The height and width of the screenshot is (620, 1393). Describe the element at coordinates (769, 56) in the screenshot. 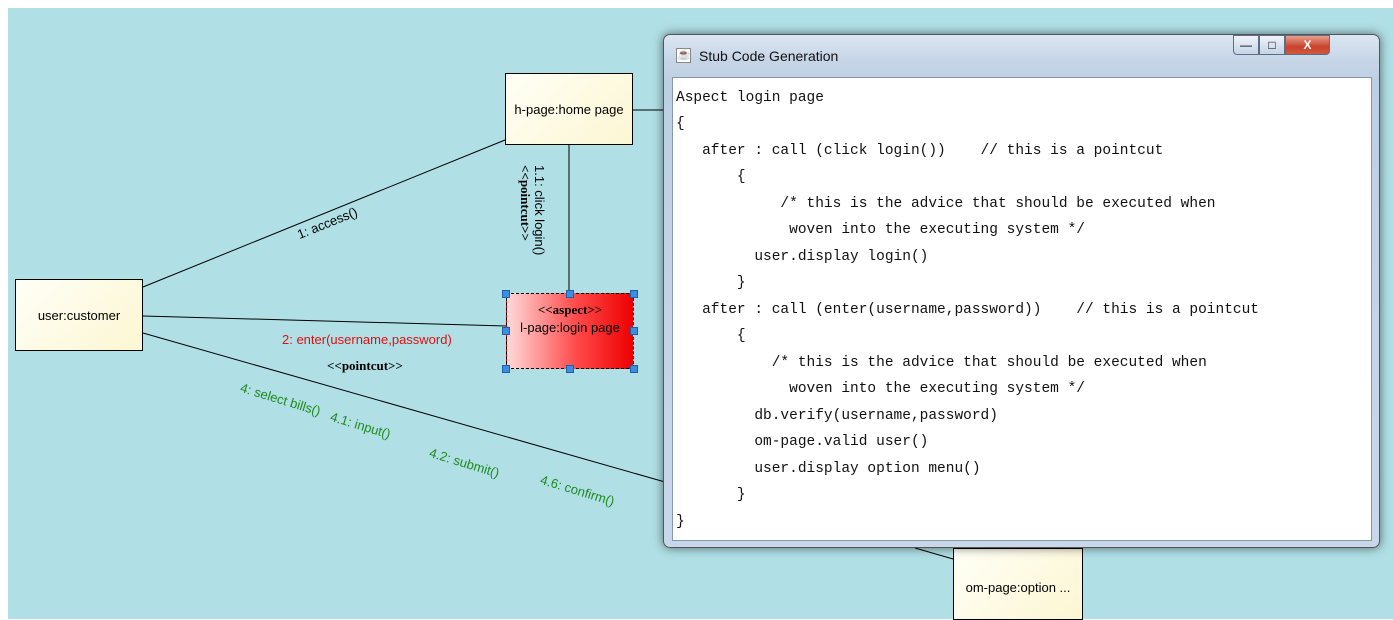

I see `dialog-title: Stub Code Generation` at that location.